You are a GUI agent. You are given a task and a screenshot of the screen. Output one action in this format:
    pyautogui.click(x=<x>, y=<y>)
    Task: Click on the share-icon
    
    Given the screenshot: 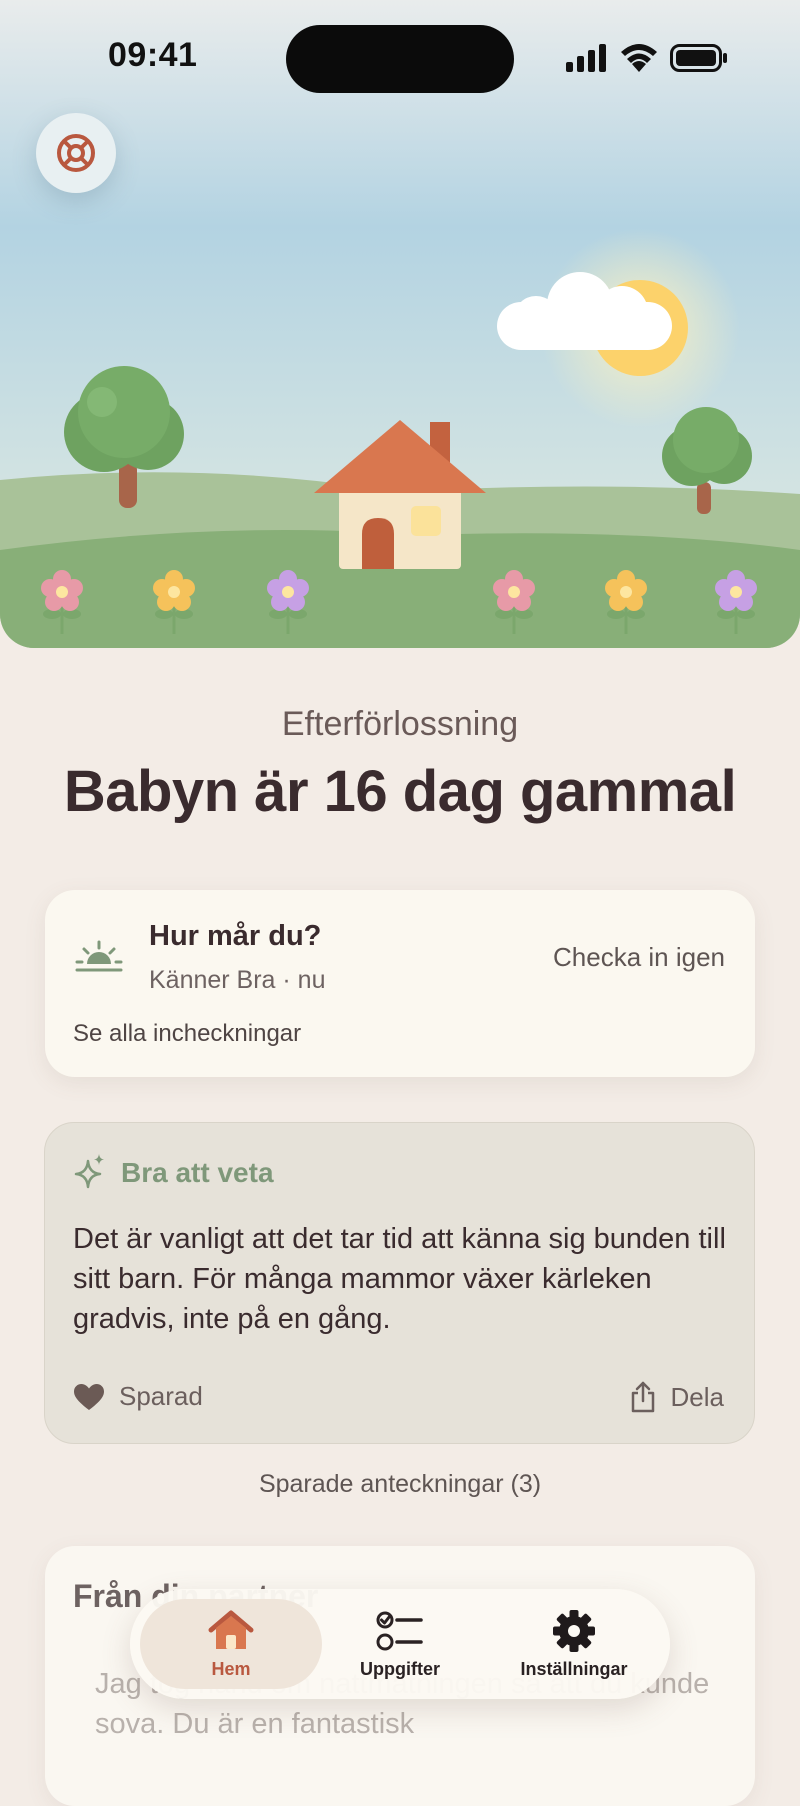 What is the action you would take?
    pyautogui.click(x=642, y=1397)
    